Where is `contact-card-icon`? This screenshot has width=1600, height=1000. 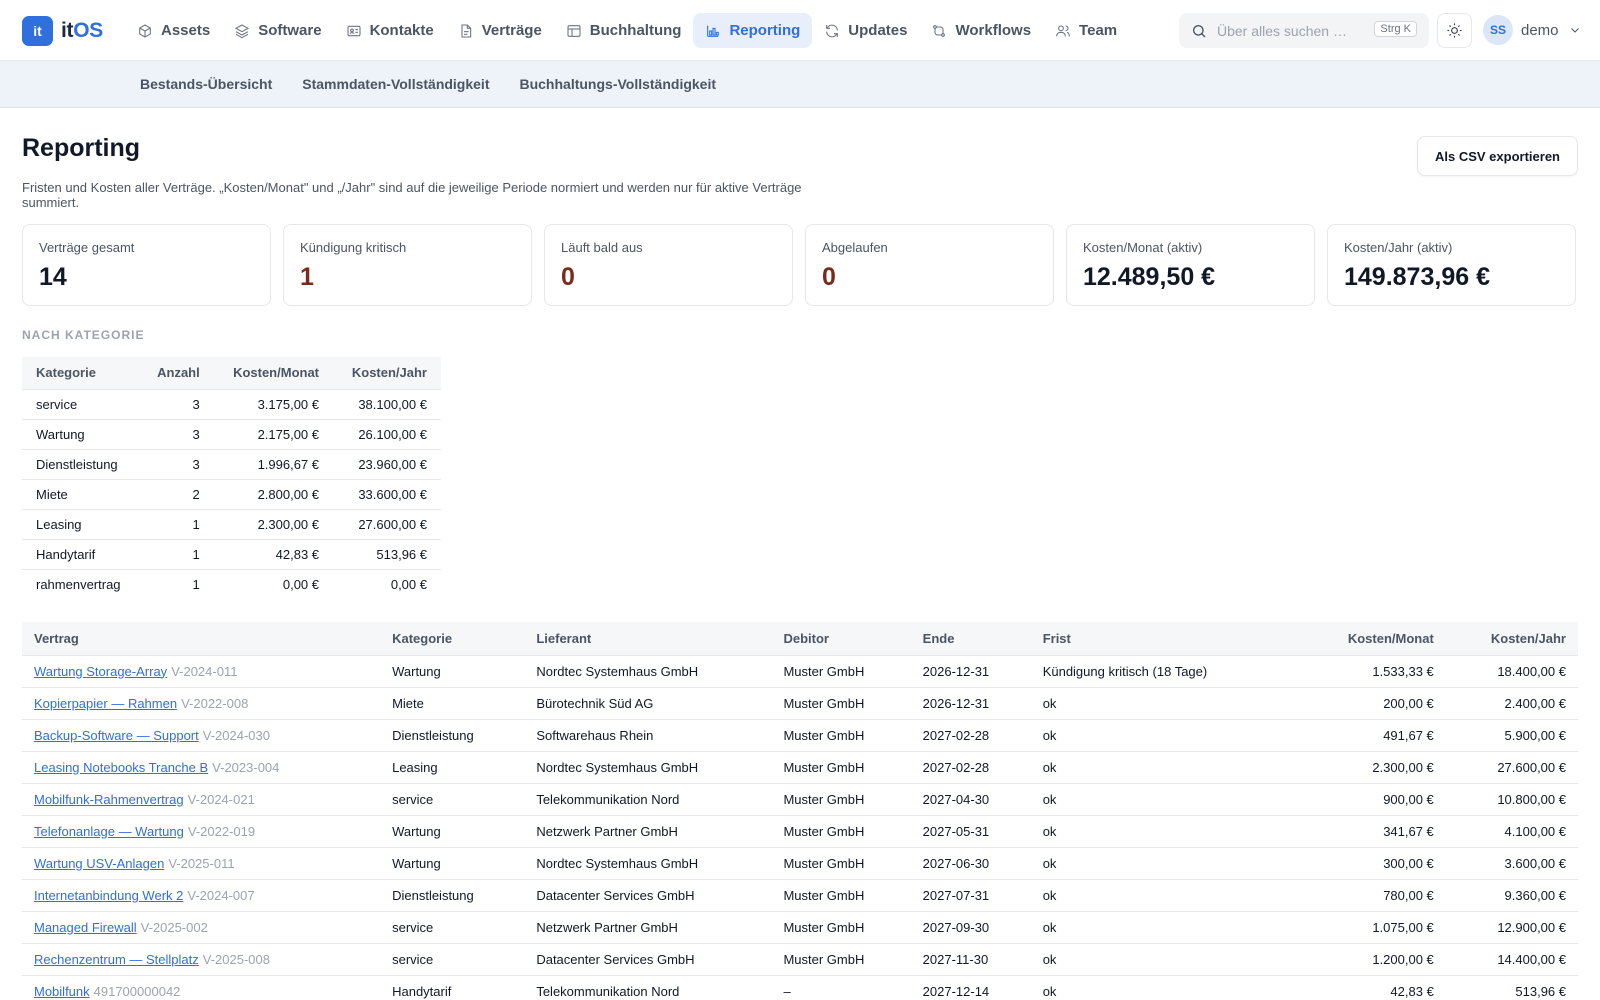
contact-card-icon is located at coordinates (354, 30).